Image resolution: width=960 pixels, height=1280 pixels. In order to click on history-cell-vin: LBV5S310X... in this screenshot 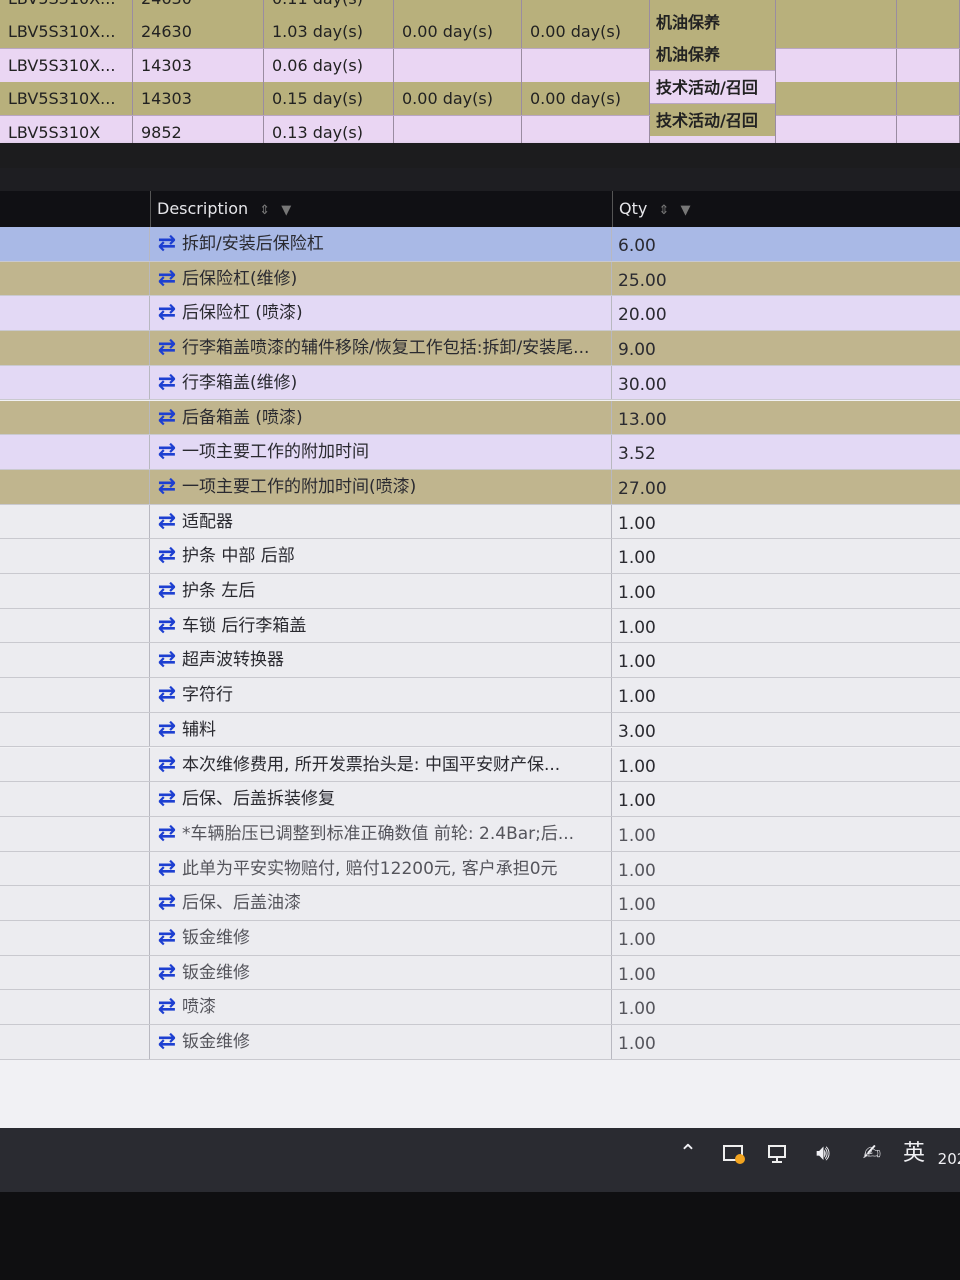, I will do `click(66, 7)`.